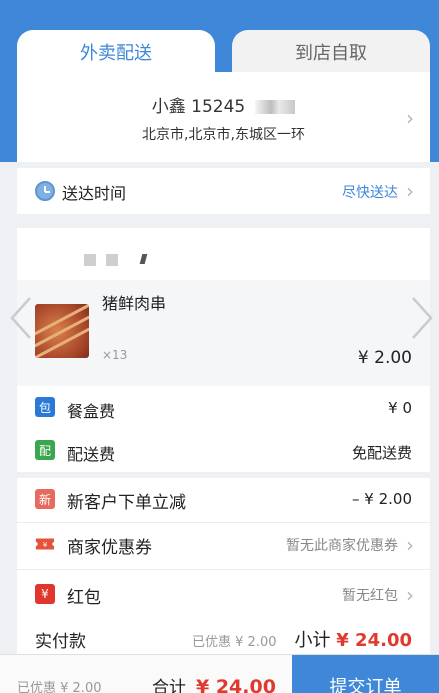 This screenshot has height=693, width=439. I want to click on total: 合计 ¥ 24.00, so click(214, 683).